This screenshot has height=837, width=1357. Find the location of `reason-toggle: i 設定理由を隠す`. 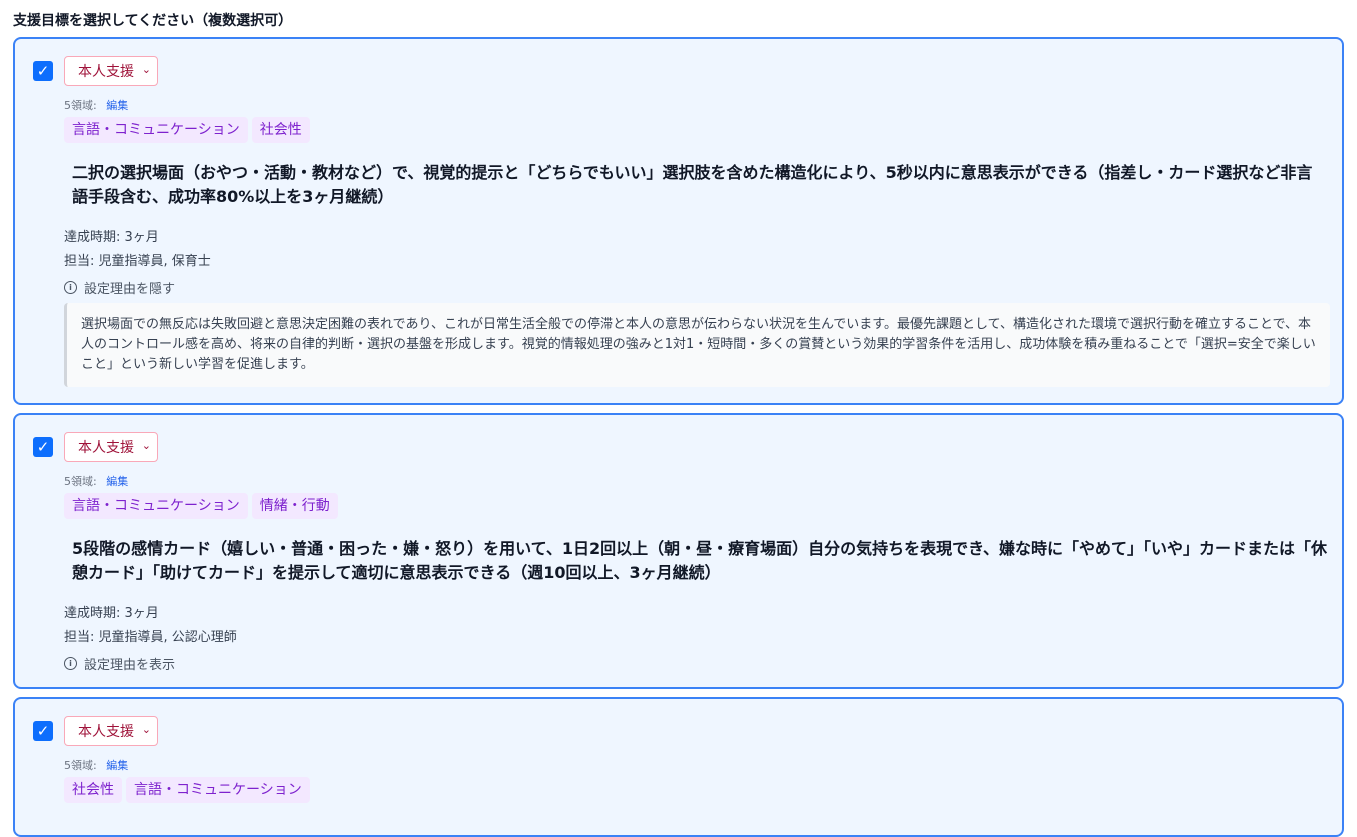

reason-toggle: i 設定理由を隠す is located at coordinates (119, 287).